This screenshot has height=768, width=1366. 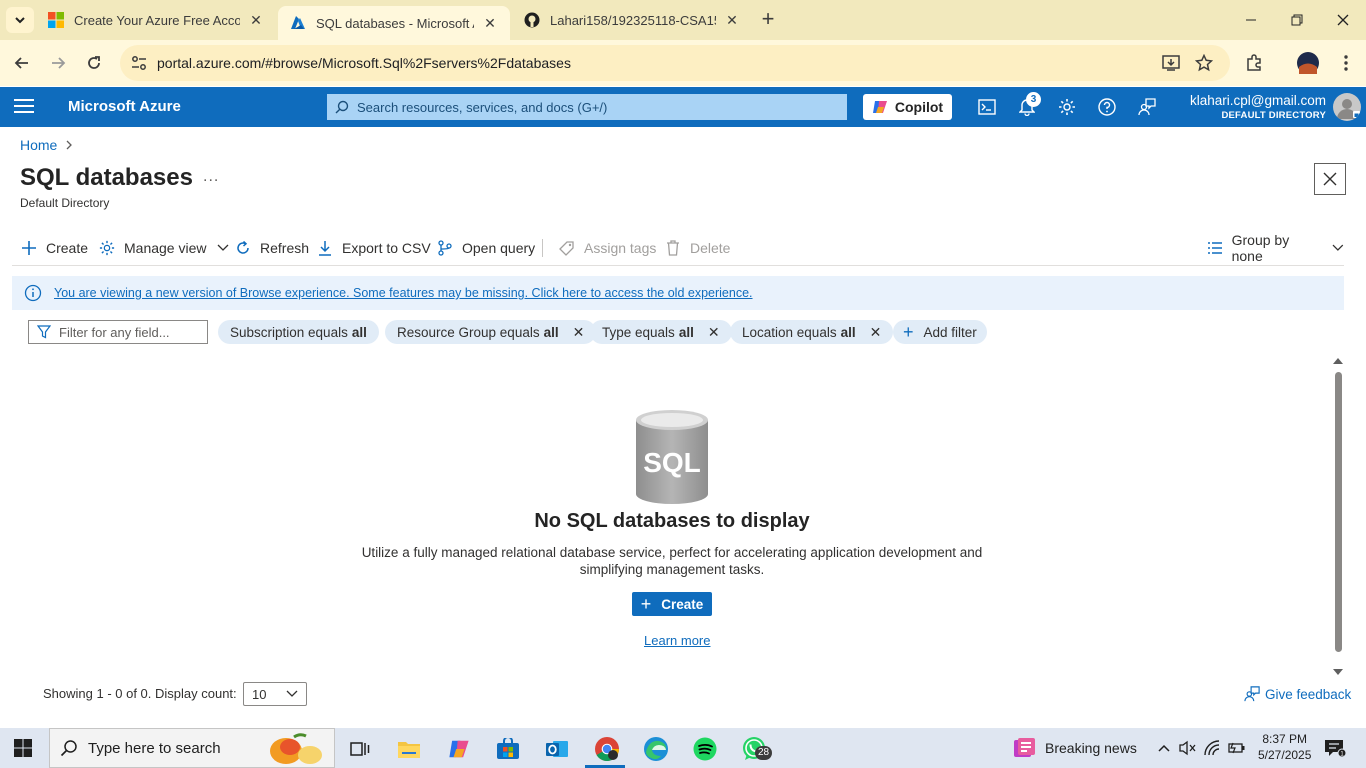 I want to click on filter-pill-resource-group: Resource Group equals all ✕, so click(x=491, y=332).